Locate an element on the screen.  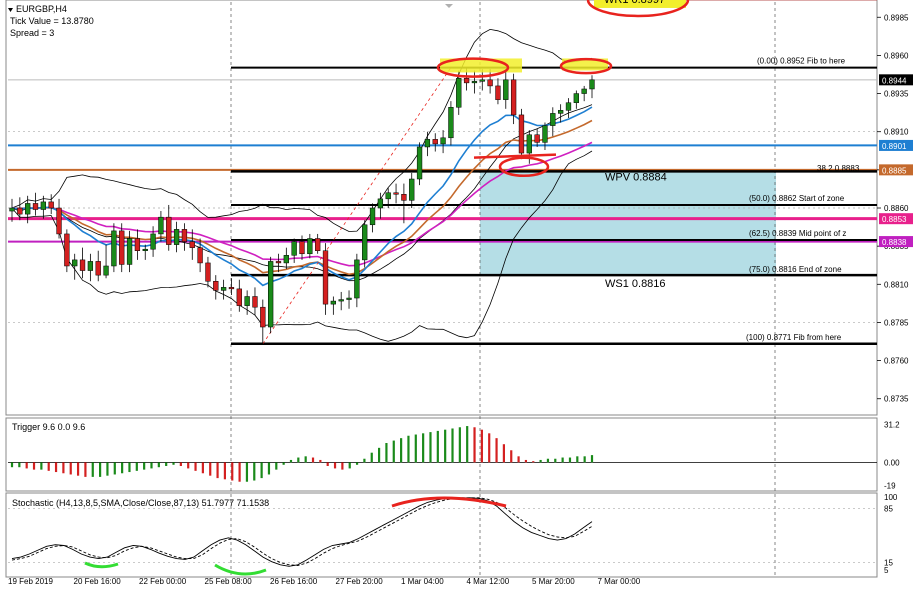
price-tick-label: 0.8810 is located at coordinates (896, 284).